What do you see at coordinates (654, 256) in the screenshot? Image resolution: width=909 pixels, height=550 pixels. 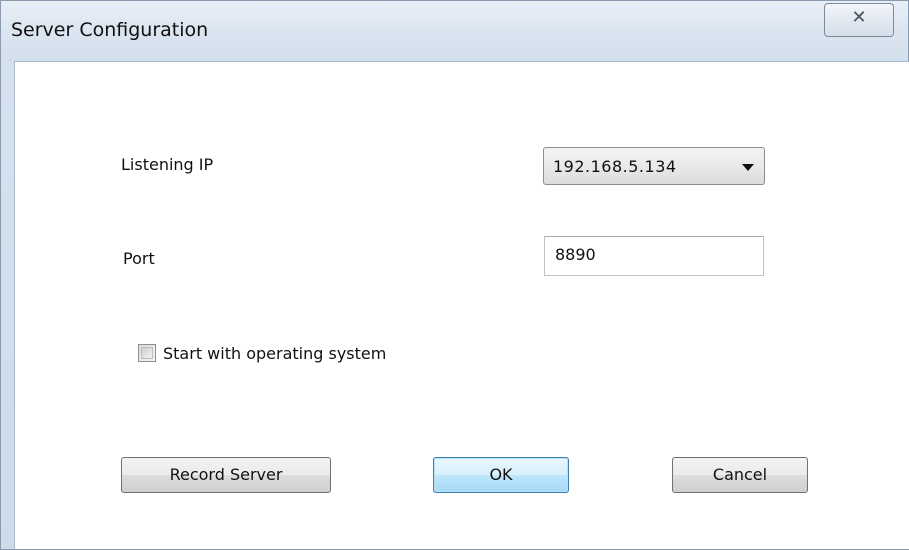 I see `port-input: 8890` at bounding box center [654, 256].